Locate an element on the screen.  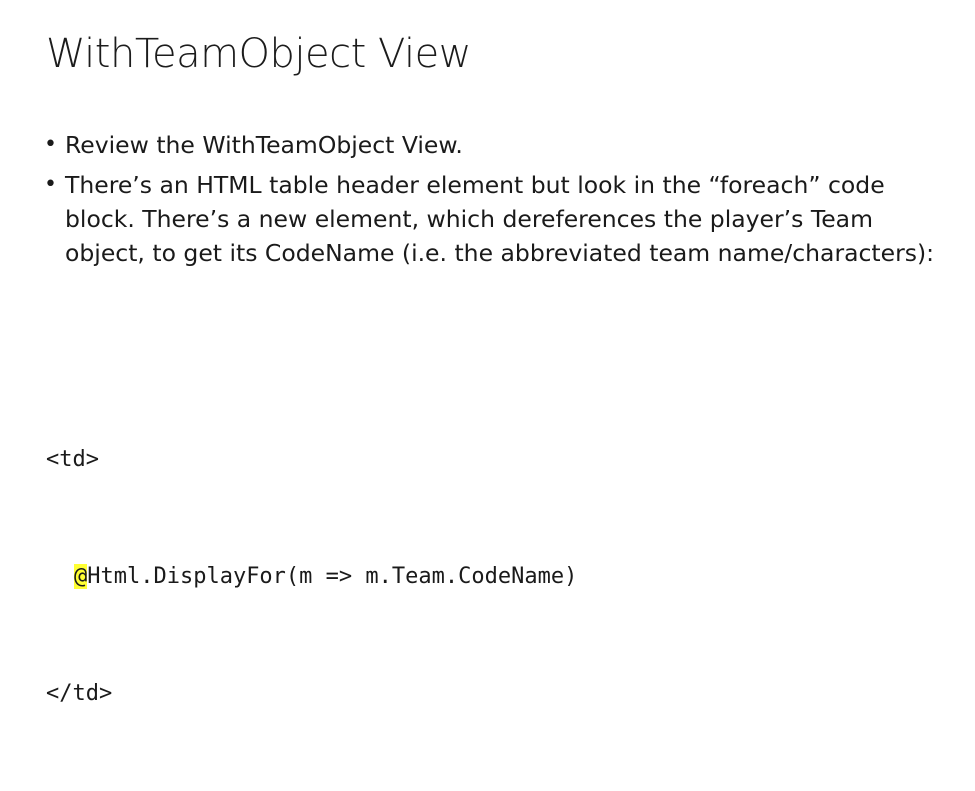
bullet-text: Review the WithTeamObject View. is located at coordinates (264, 145).